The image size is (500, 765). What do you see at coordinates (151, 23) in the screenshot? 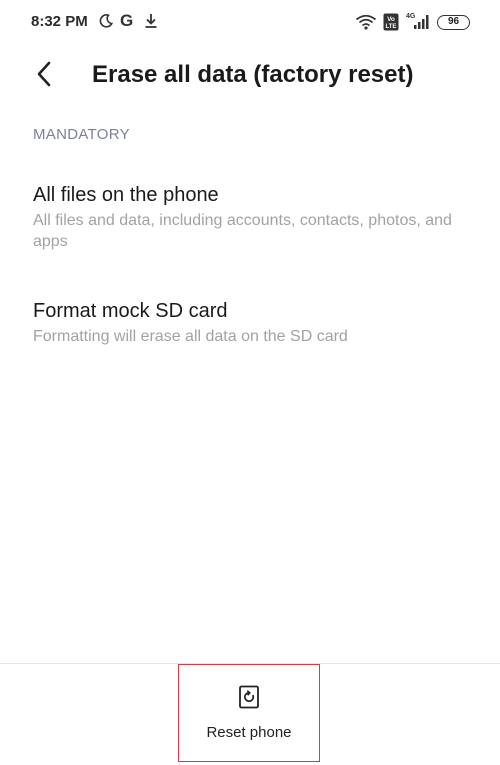
I see `download-icon` at bounding box center [151, 23].